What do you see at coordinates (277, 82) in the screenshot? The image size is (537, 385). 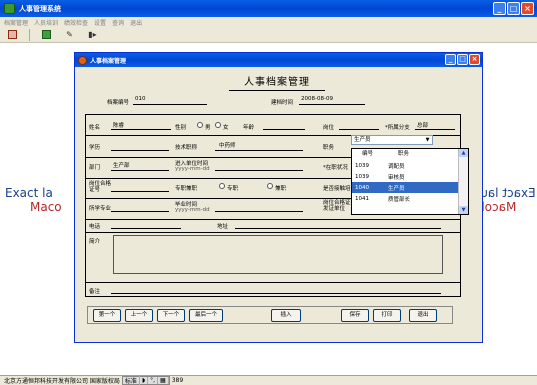 I see `page-title: 人事档案管理` at bounding box center [277, 82].